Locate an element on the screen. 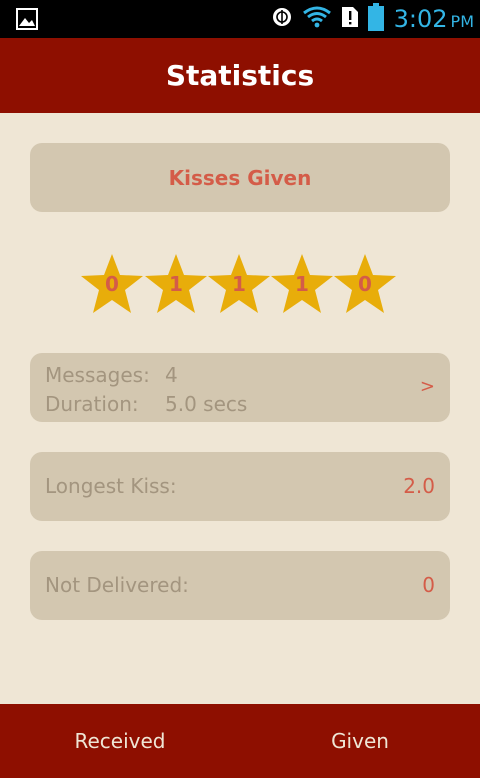 The height and width of the screenshot is (778, 480). battery-icon is located at coordinates (375, 19).